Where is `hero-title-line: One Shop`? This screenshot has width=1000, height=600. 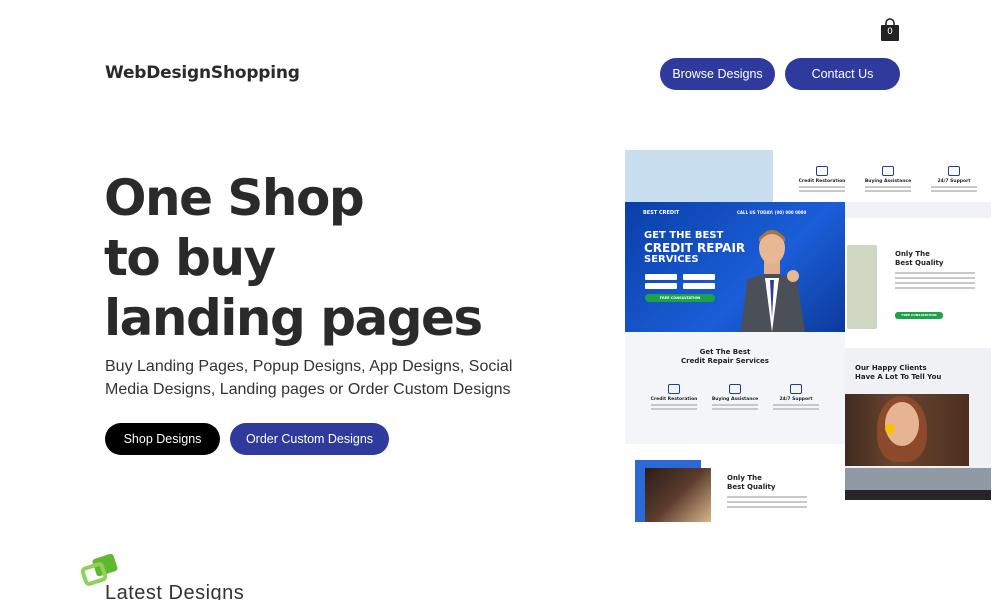 hero-title-line: One Shop is located at coordinates (234, 198).